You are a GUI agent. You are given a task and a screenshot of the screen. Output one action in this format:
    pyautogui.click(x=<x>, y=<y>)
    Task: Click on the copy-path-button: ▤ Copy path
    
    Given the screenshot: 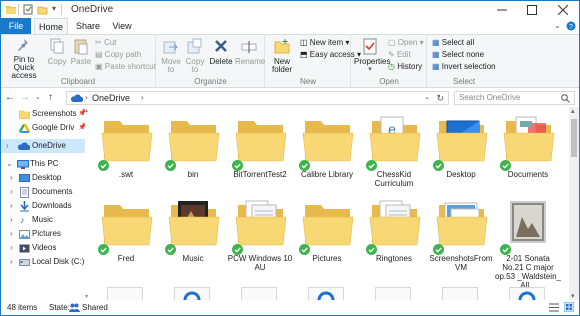 What is the action you would take?
    pyautogui.click(x=118, y=55)
    